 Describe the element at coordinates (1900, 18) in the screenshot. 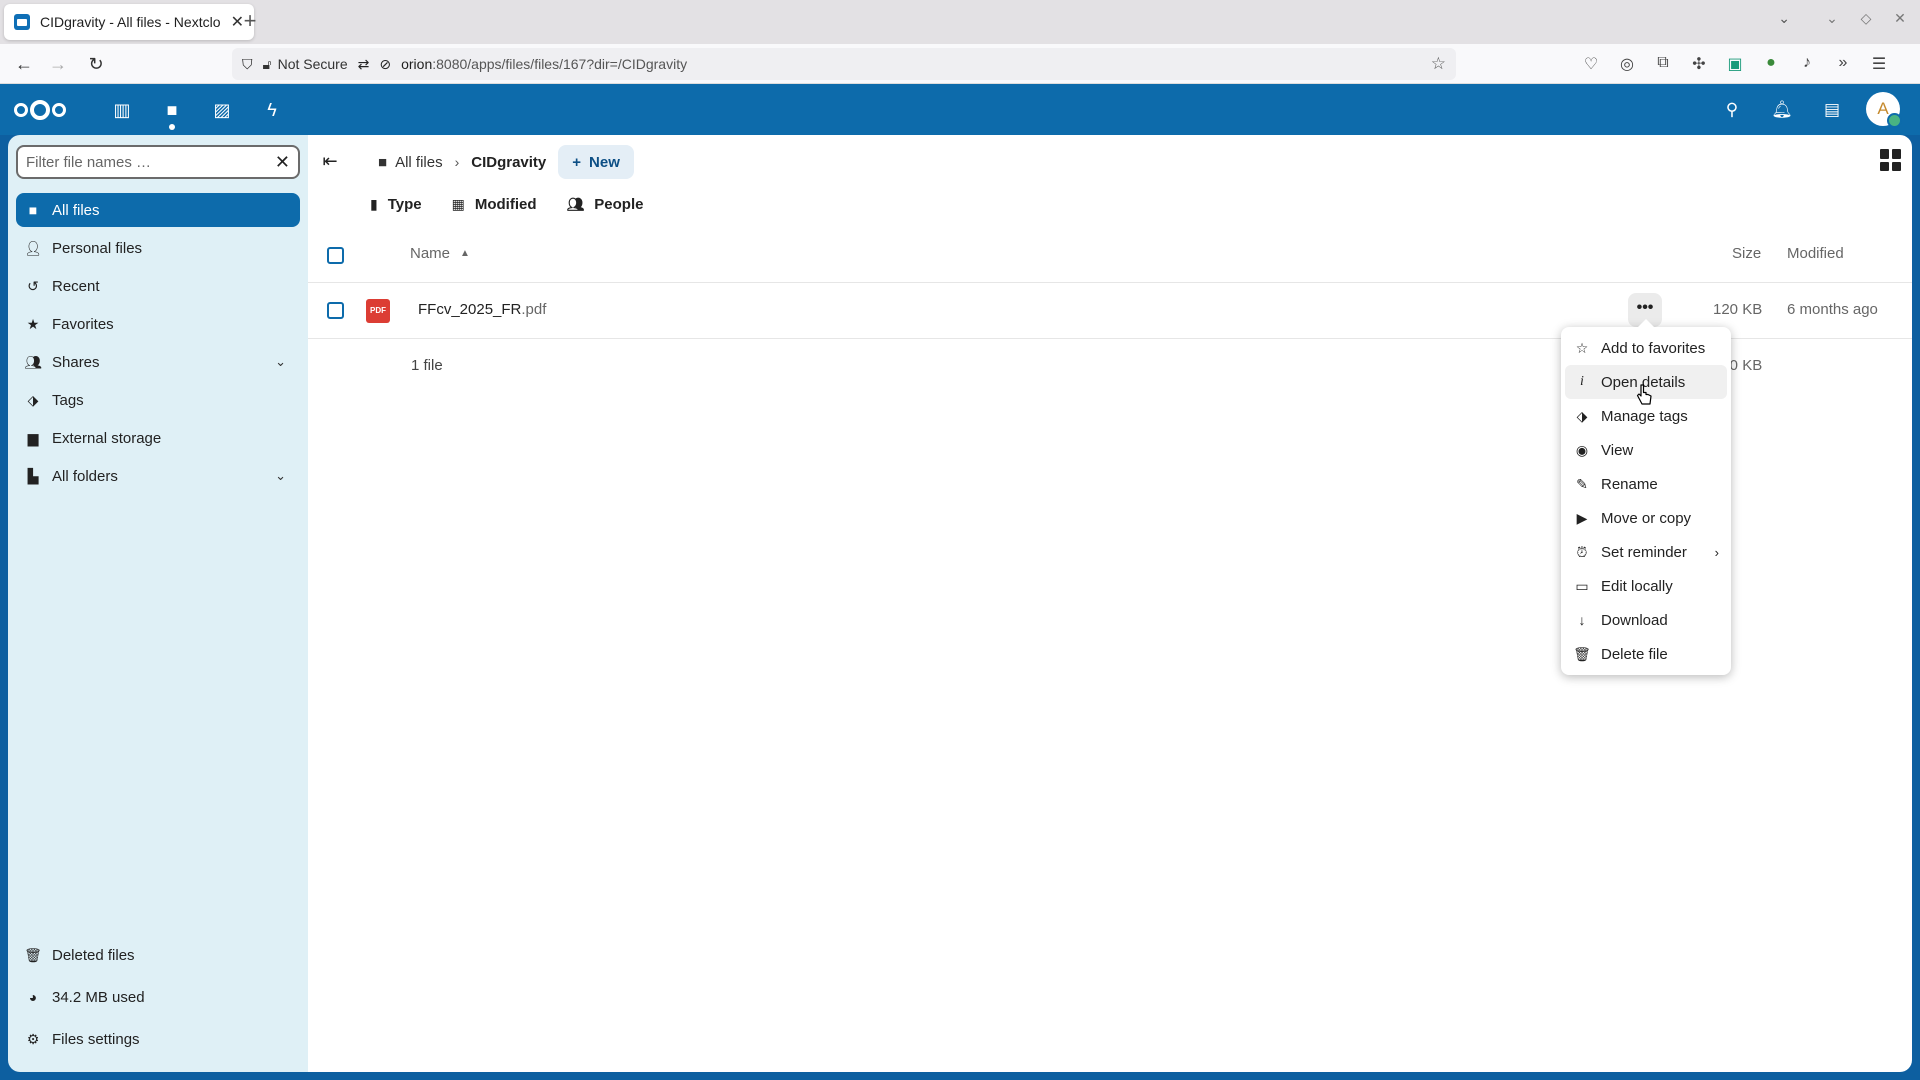

I see `window-close-icon: ✕` at that location.